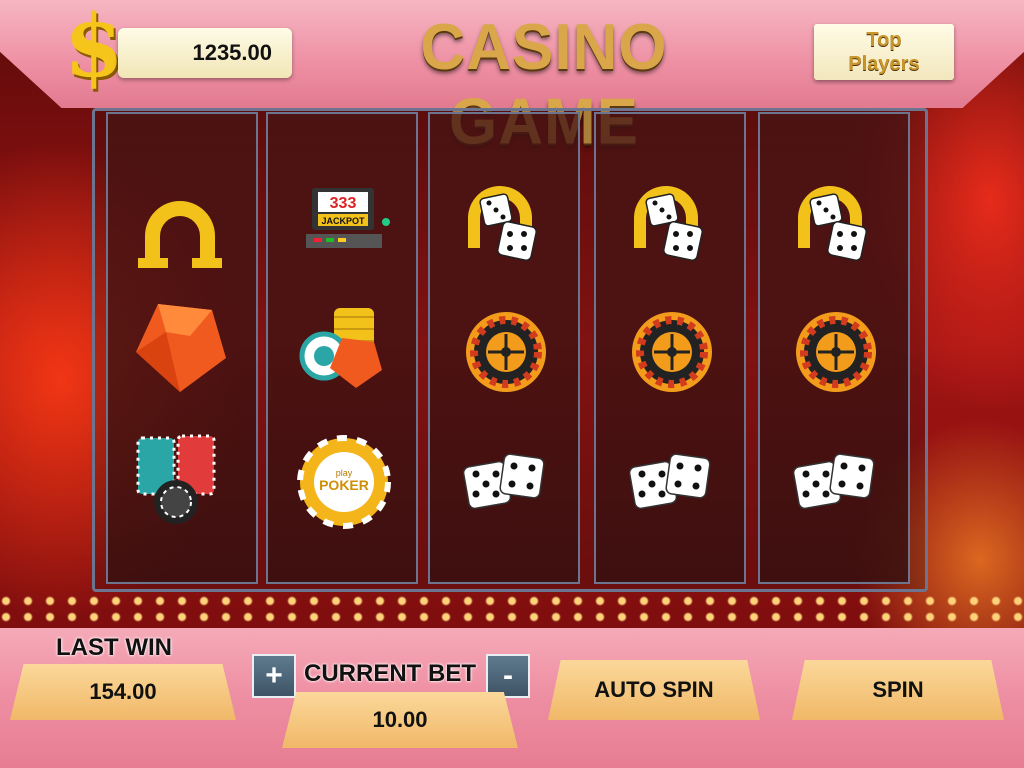 The image size is (1024, 768). I want to click on top-players-label-line1: Top, so click(884, 40).